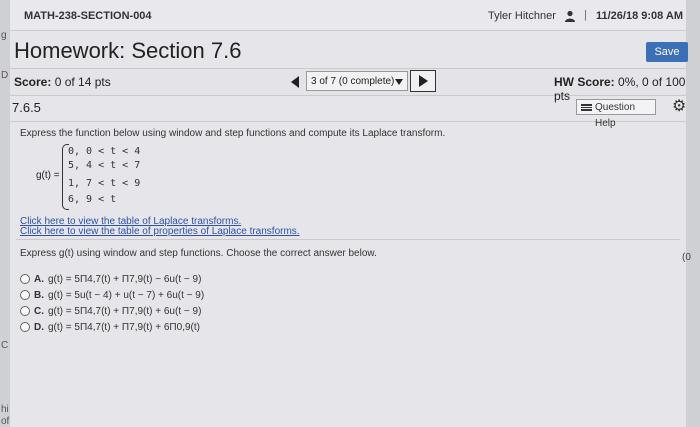  I want to click on score: Score: 0 of 14 pts, so click(62, 82).